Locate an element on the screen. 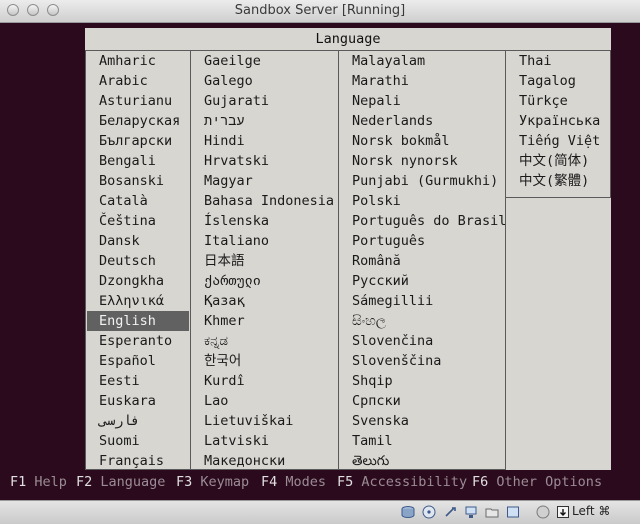 This screenshot has width=640, height=524. window-title: Sandbox Server [Running] is located at coordinates (320, 10).